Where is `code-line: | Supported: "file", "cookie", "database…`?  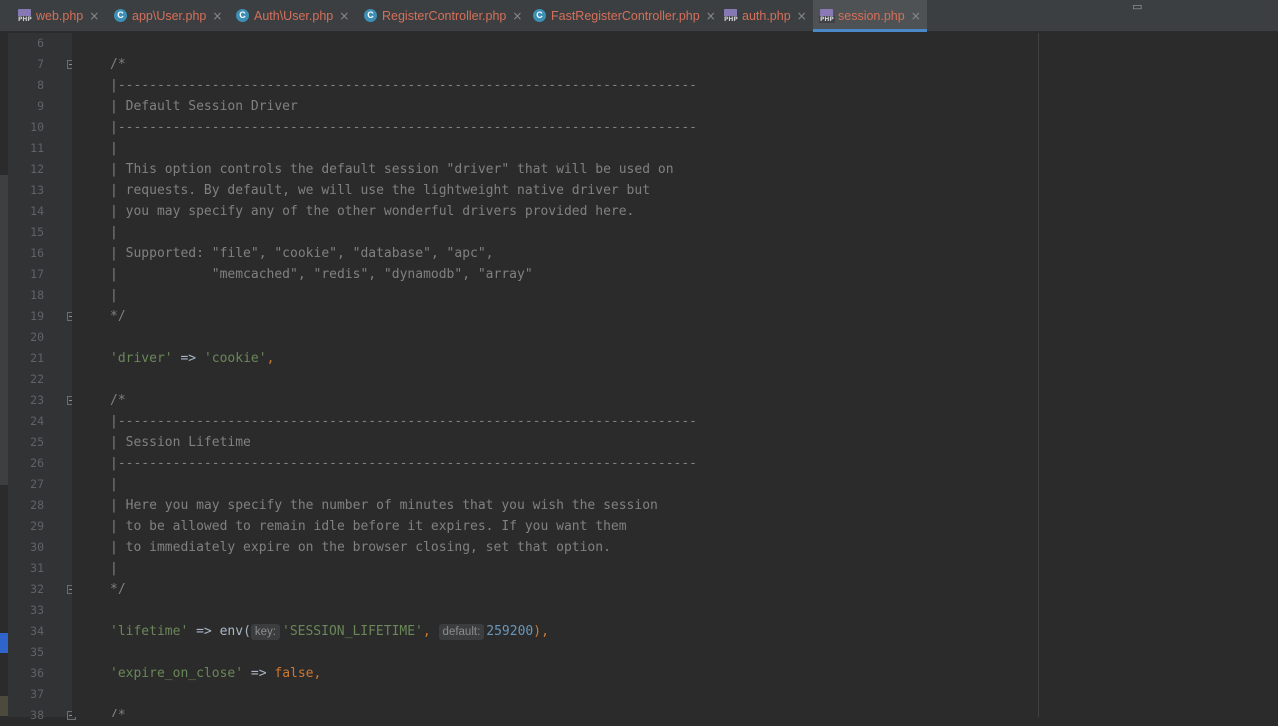
code-line: | Supported: "file", "cookie", "database… is located at coordinates (302, 253).